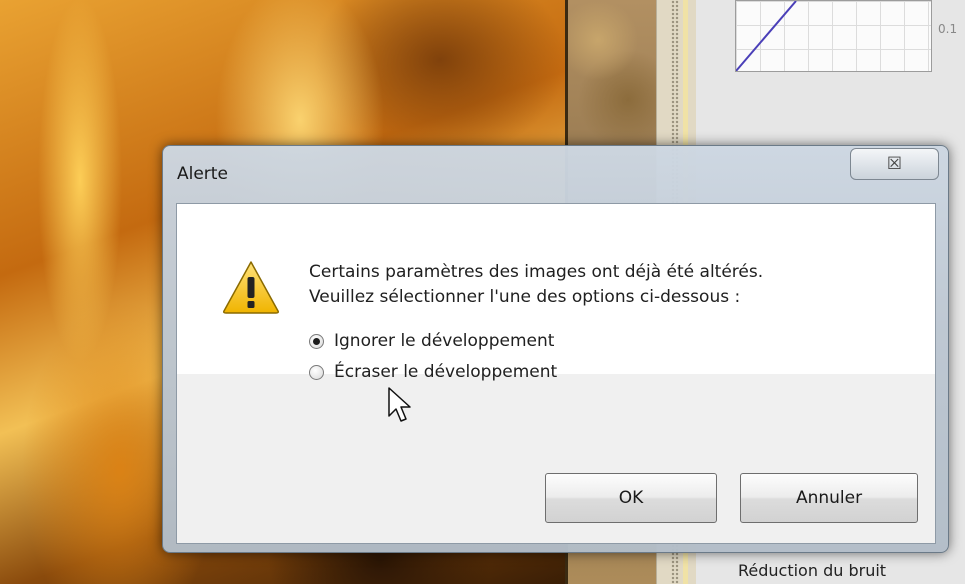 Image resolution: width=965 pixels, height=584 pixels. Describe the element at coordinates (316, 341) in the screenshot. I see `radio-ignore` at that location.